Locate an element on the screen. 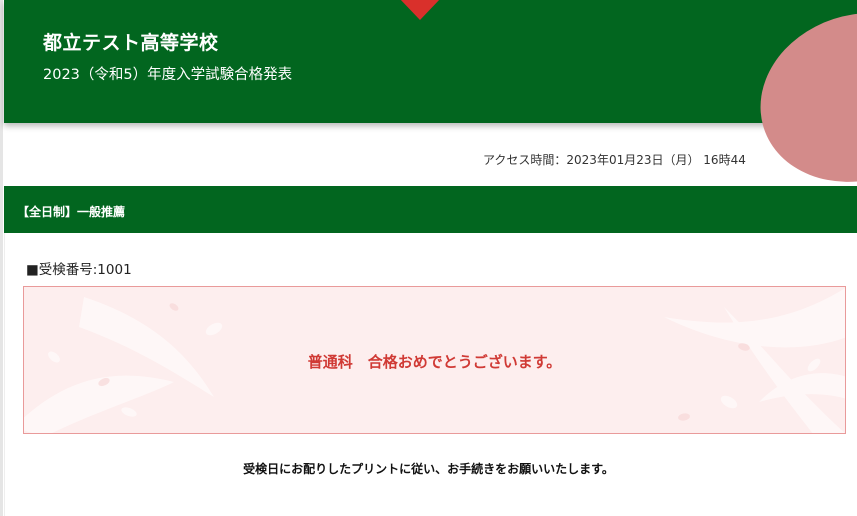 The image size is (857, 516). instruction-text: 受検日にお配りしたプリントに従い、お手続きをお願いいたします。 is located at coordinates (428, 469).